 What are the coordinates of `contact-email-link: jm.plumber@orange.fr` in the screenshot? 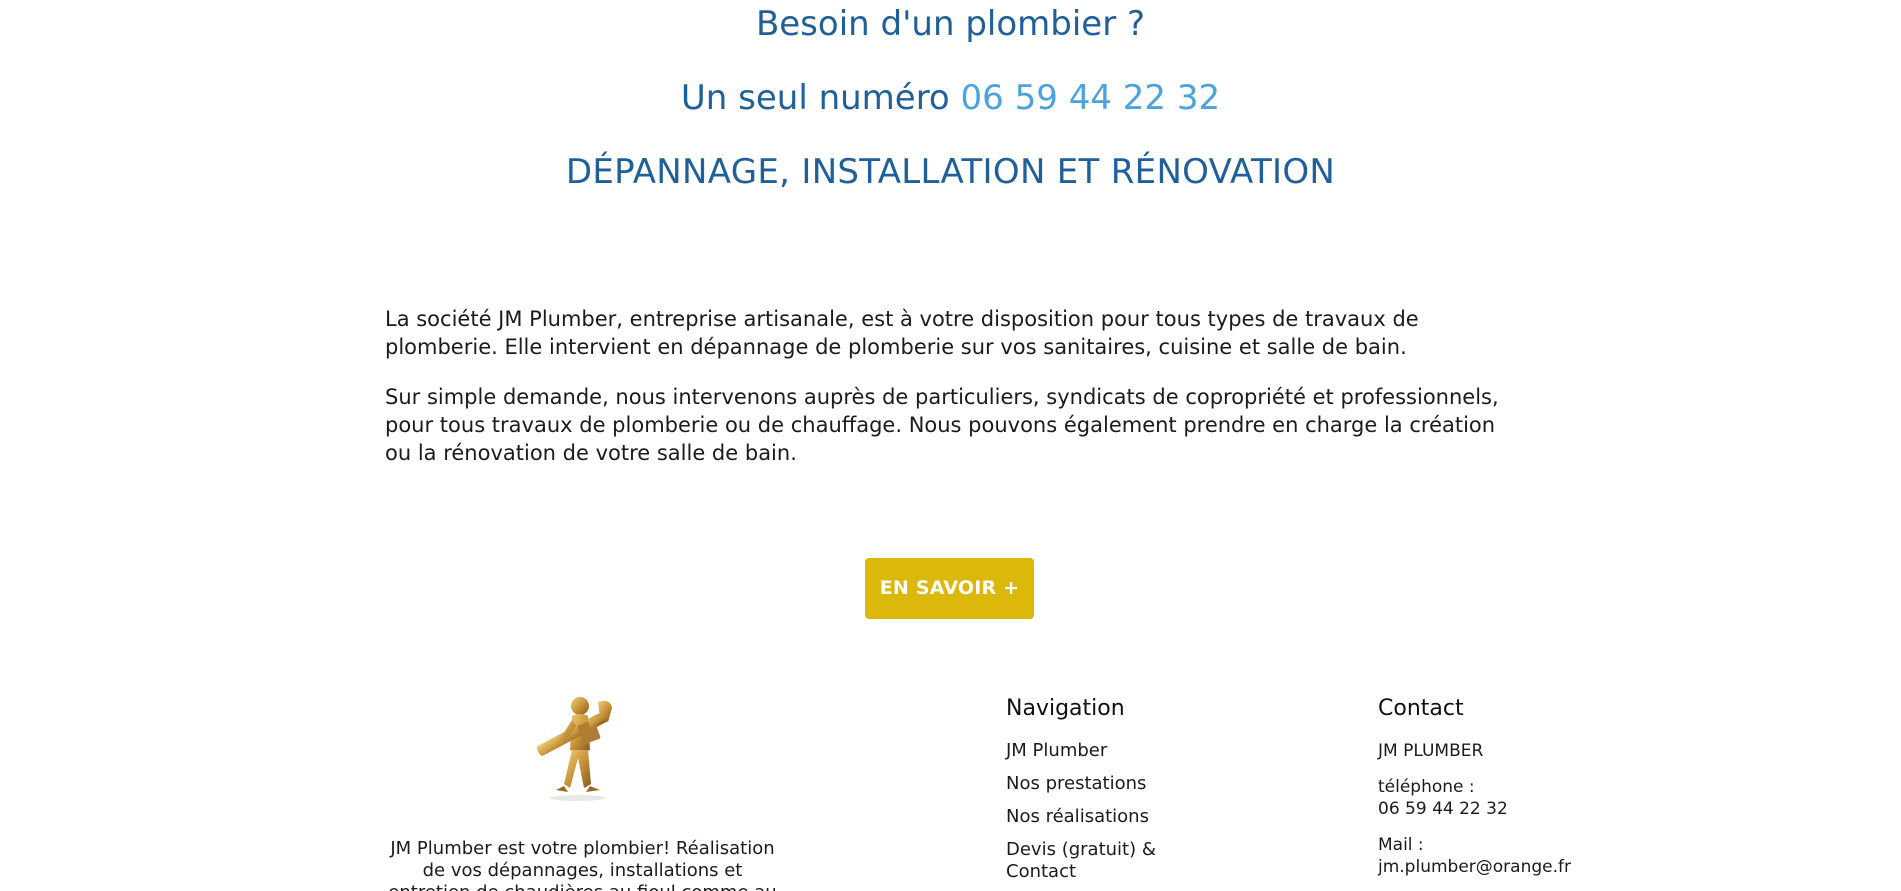 It's located at (1508, 867).